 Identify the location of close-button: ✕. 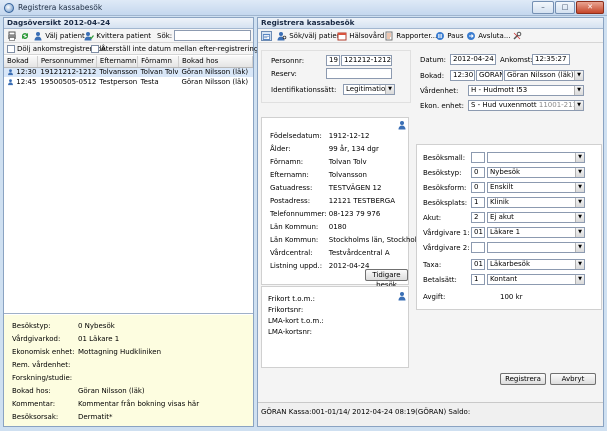
(590, 7).